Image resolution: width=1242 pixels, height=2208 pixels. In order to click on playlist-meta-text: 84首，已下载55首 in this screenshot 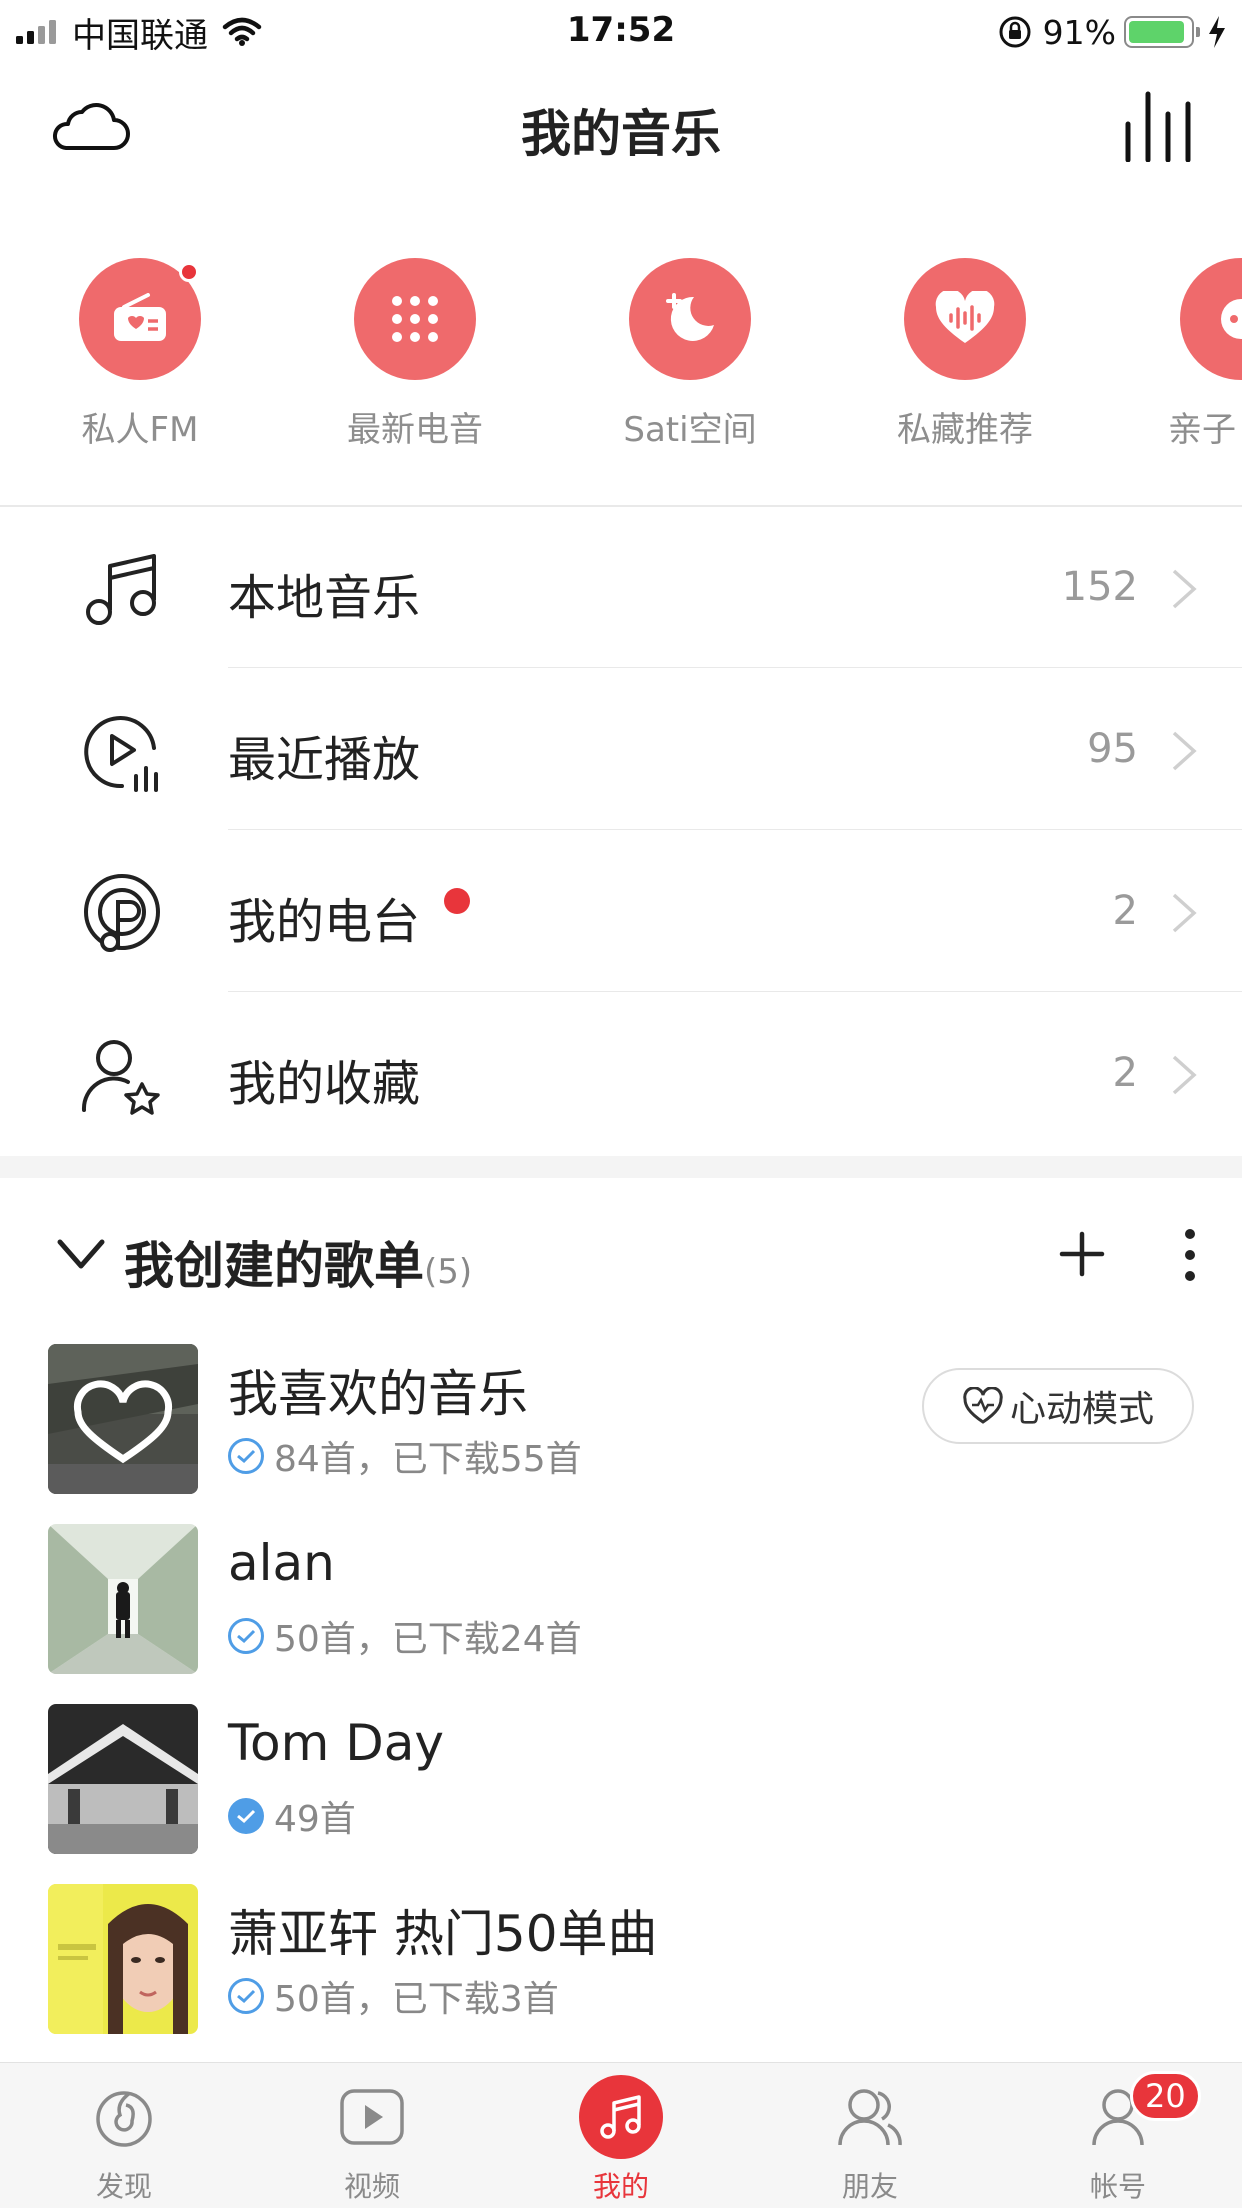, I will do `click(428, 1459)`.